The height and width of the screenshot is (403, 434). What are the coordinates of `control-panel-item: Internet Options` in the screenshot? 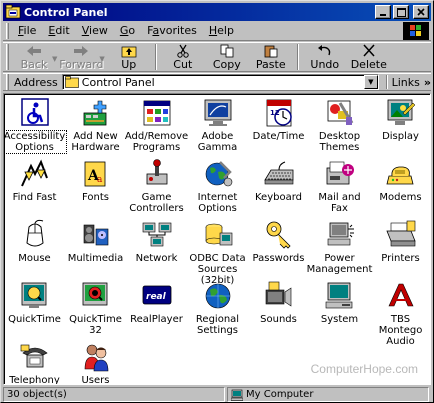 It's located at (217, 188).